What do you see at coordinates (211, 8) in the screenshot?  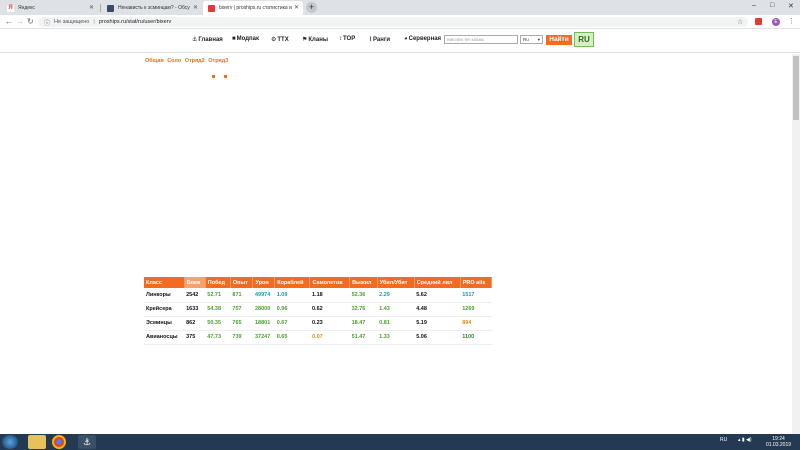 I see `proships-icon` at bounding box center [211, 8].